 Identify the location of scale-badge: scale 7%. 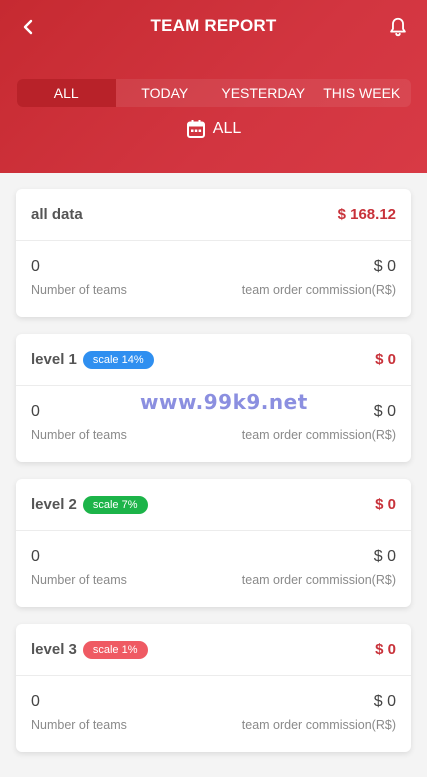
(115, 504).